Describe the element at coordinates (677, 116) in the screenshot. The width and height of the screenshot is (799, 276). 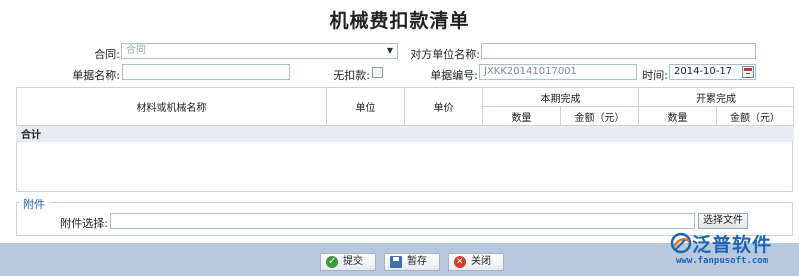
I see `col-cumulative-qty: 数量` at that location.